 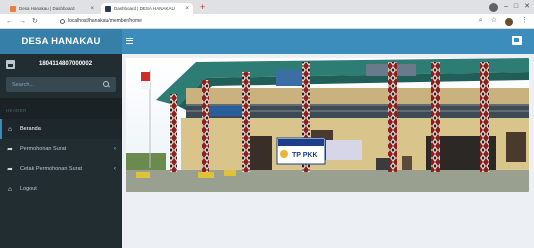 I want to click on sidebar-section-header: HEADER, so click(x=61, y=108).